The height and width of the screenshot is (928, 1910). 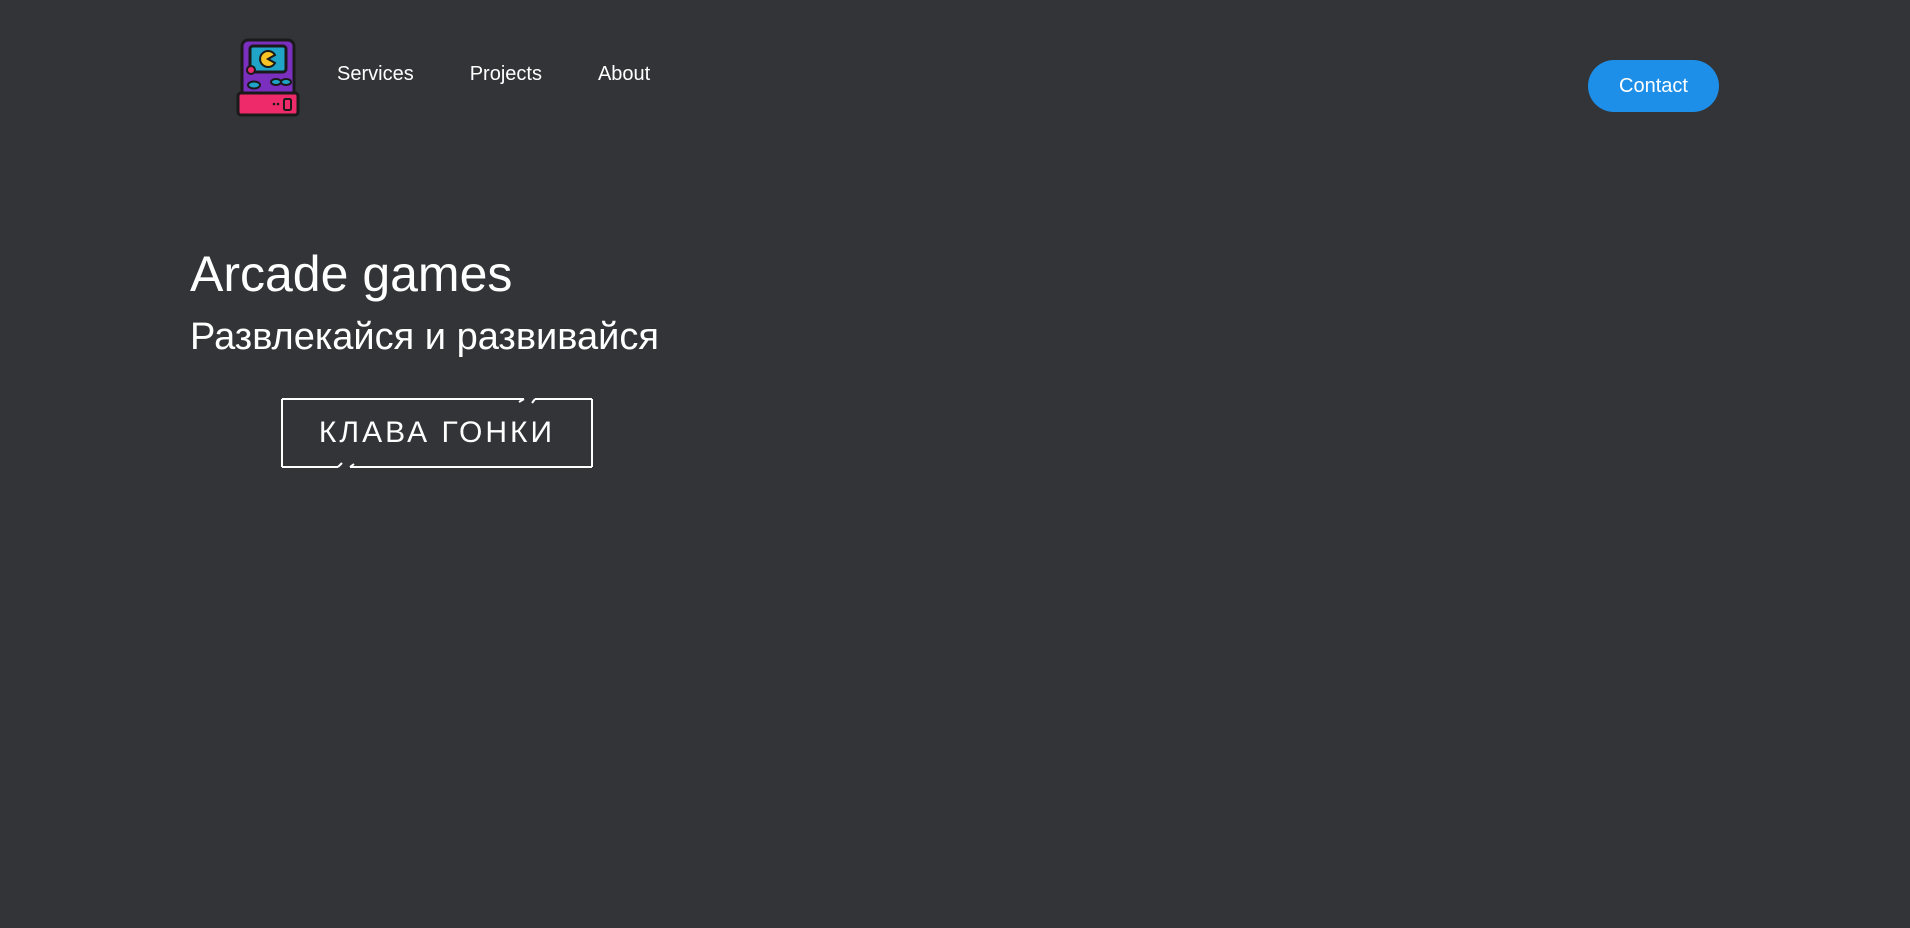 I want to click on nav-link-about: About, so click(x=624, y=74).